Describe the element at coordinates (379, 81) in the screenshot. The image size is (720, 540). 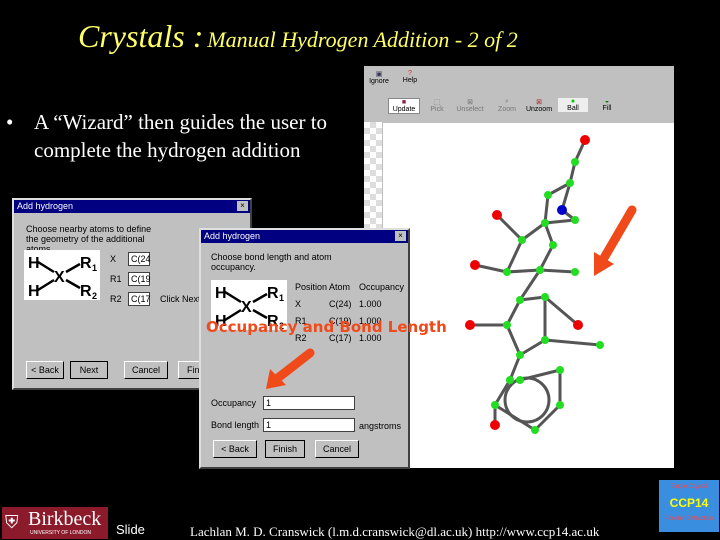
I see `ignore-label: Ignore` at that location.